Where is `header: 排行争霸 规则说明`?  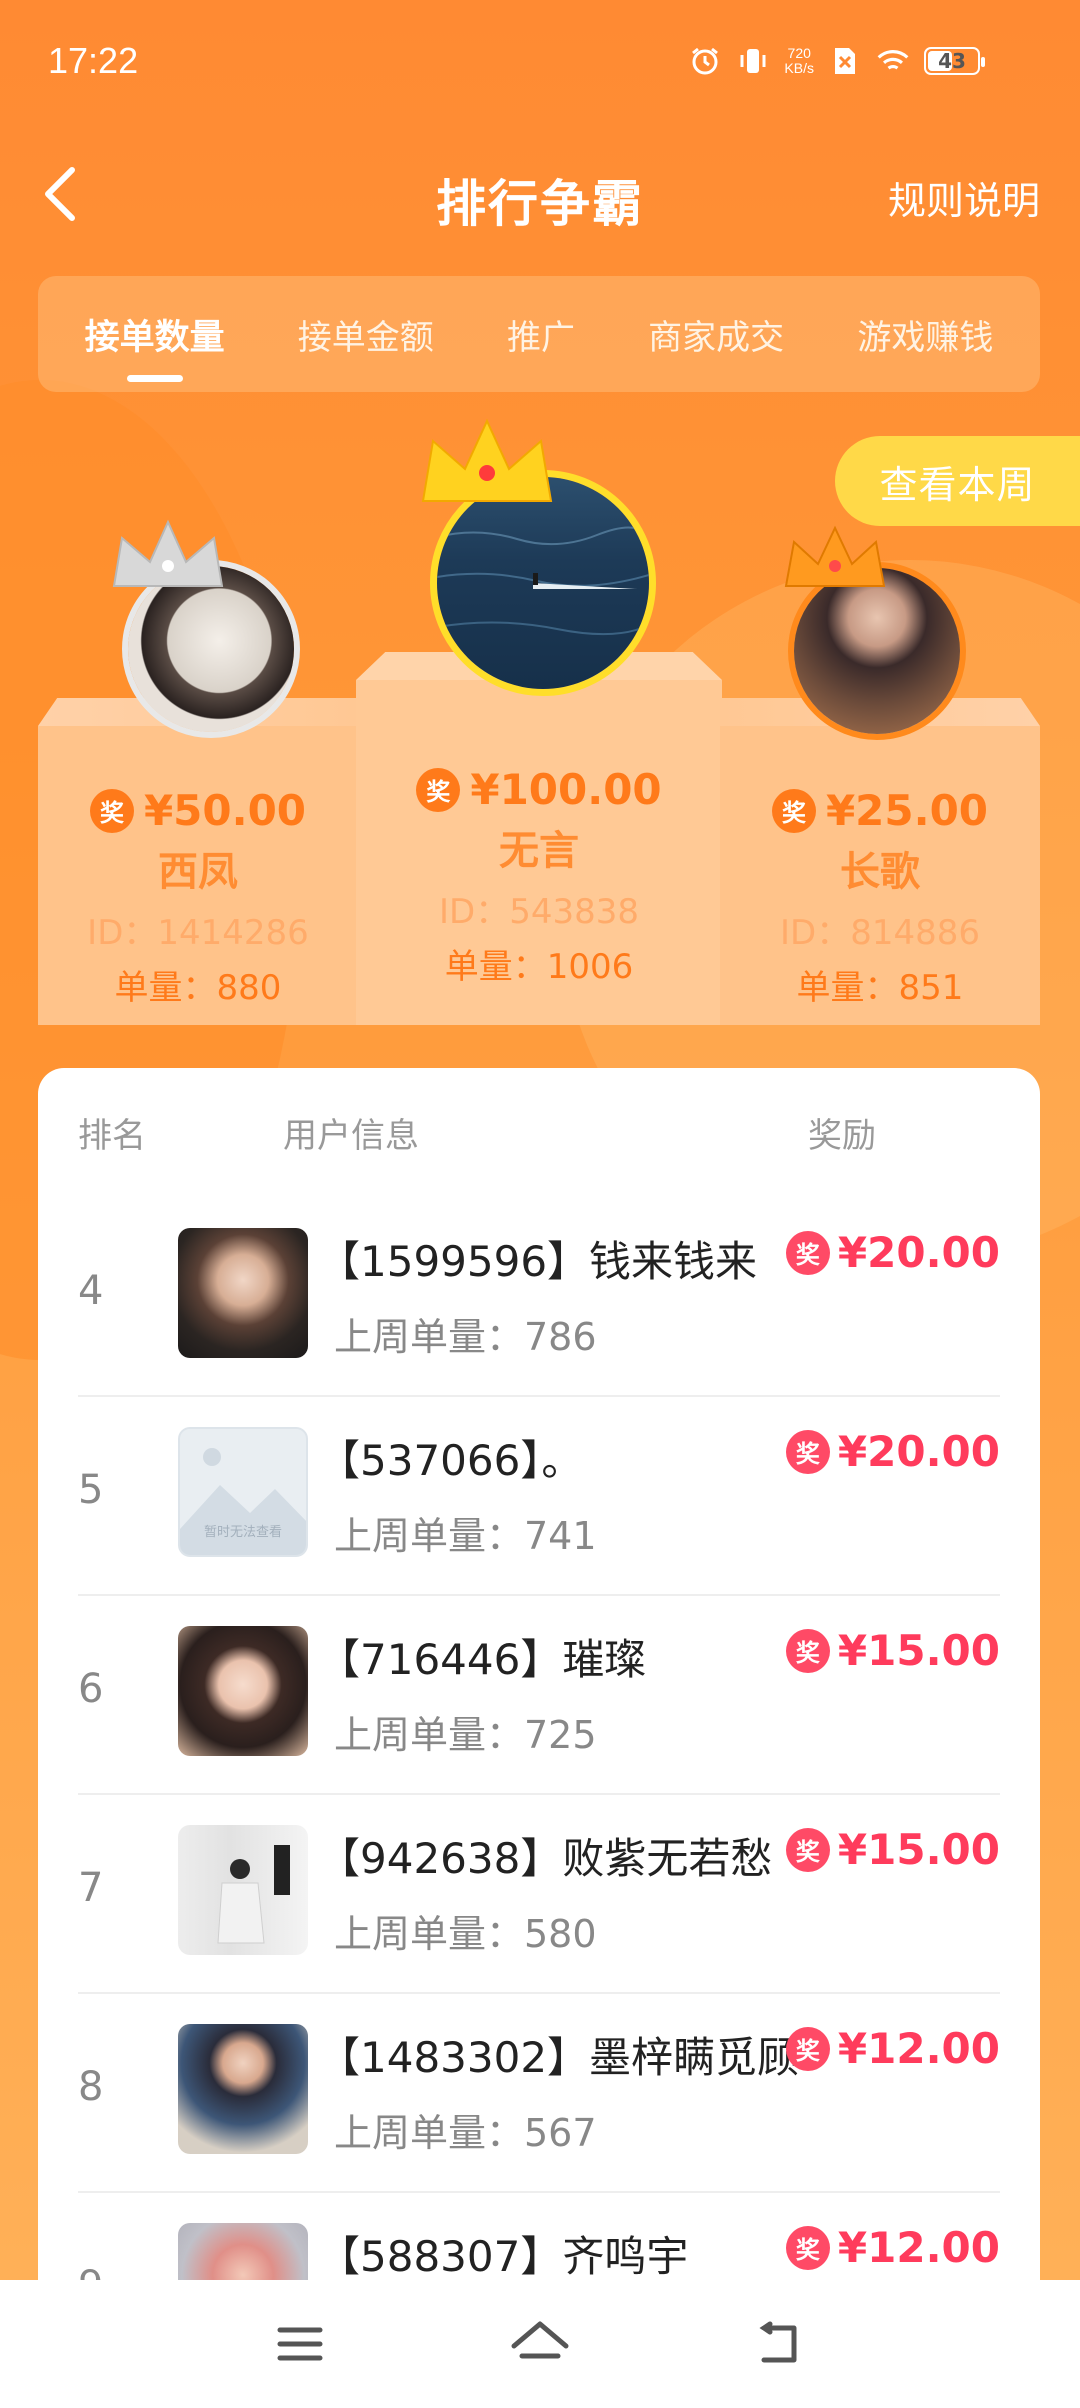 header: 排行争霸 规则说明 is located at coordinates (540, 195).